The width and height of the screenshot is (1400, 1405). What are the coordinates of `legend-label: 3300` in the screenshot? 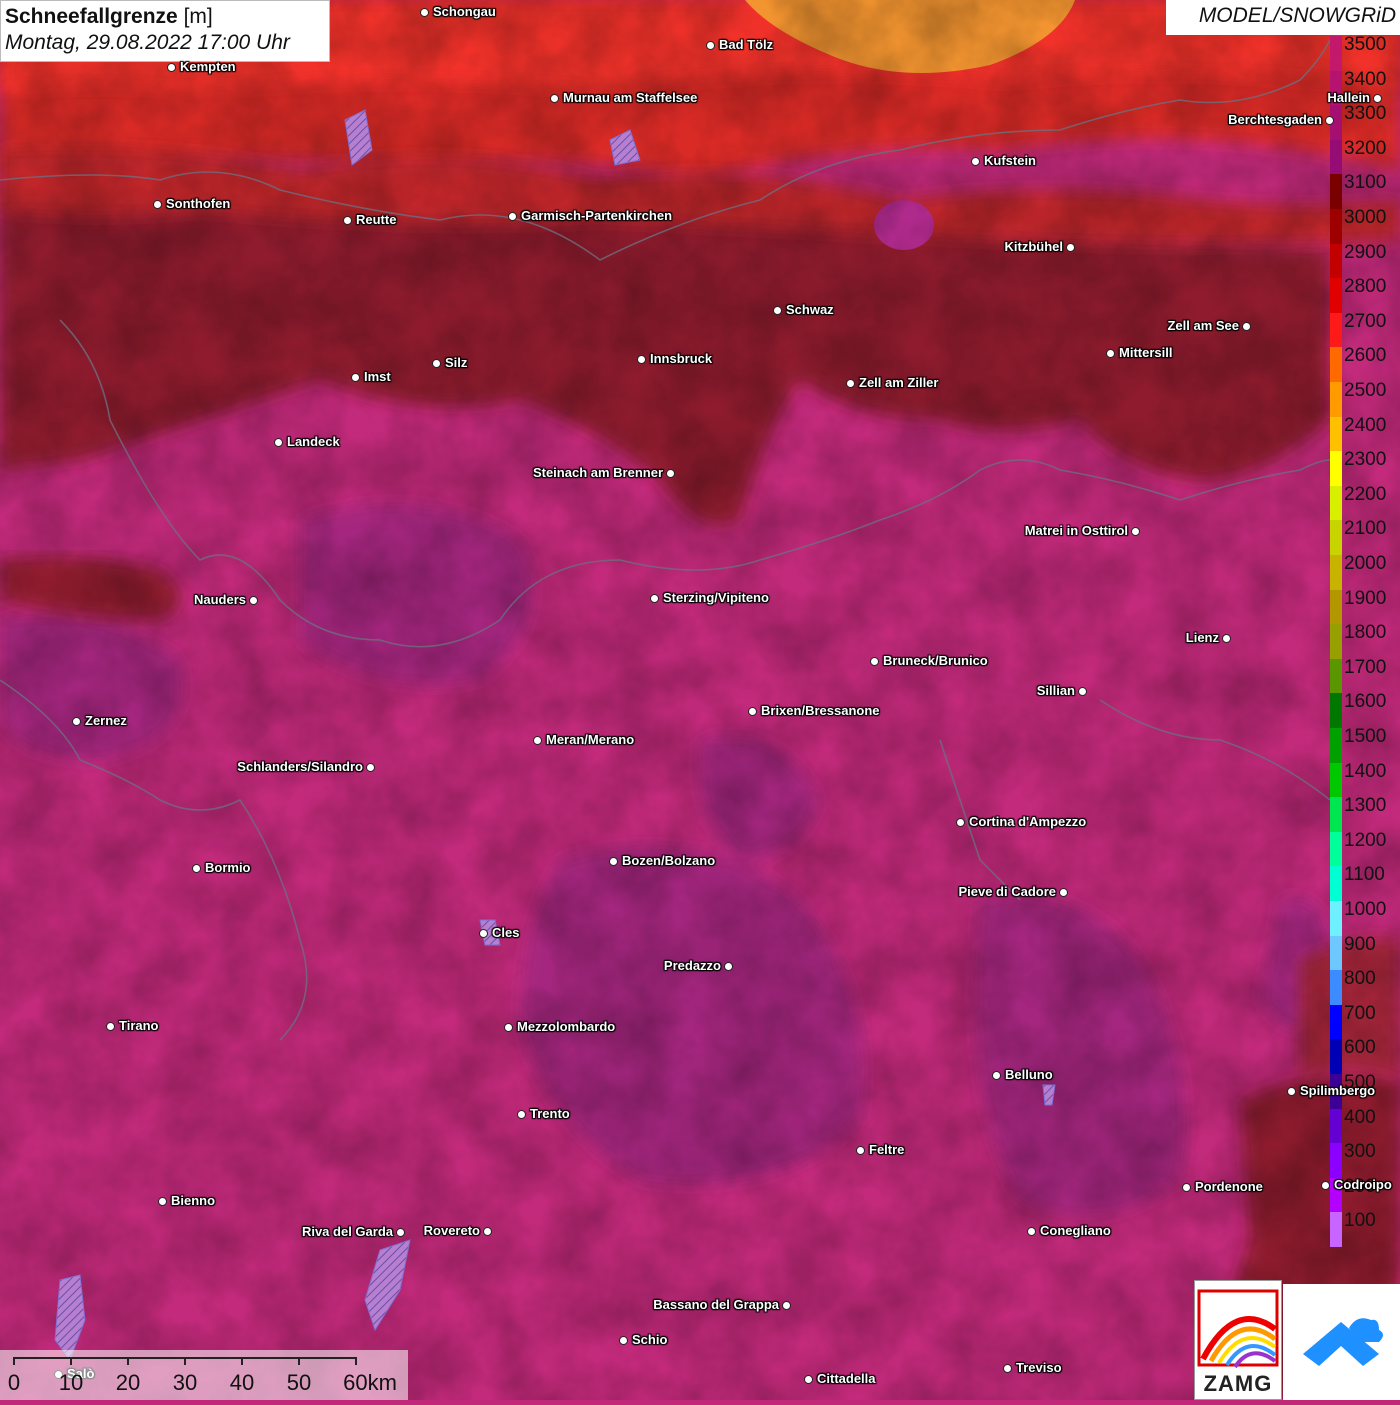 It's located at (1365, 114).